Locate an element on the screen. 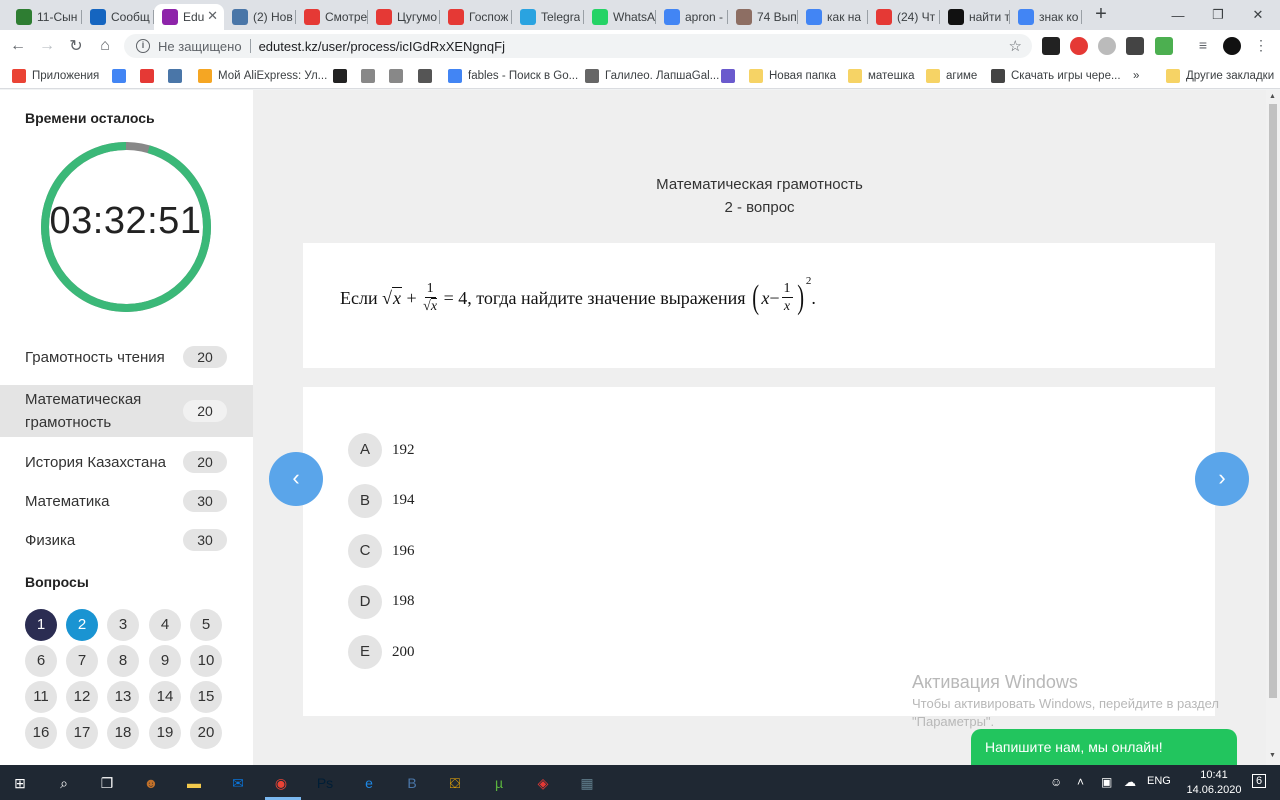 The width and height of the screenshot is (1280, 800). reload-icon: ↻ is located at coordinates (76, 46).